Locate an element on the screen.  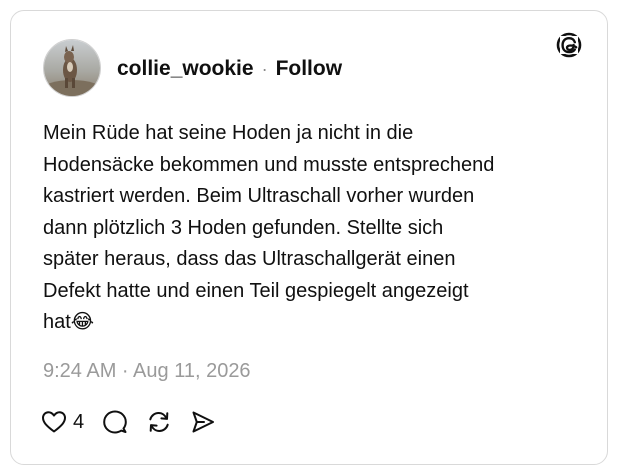
post-header: collie_wookie · Follow is located at coordinates (229, 69).